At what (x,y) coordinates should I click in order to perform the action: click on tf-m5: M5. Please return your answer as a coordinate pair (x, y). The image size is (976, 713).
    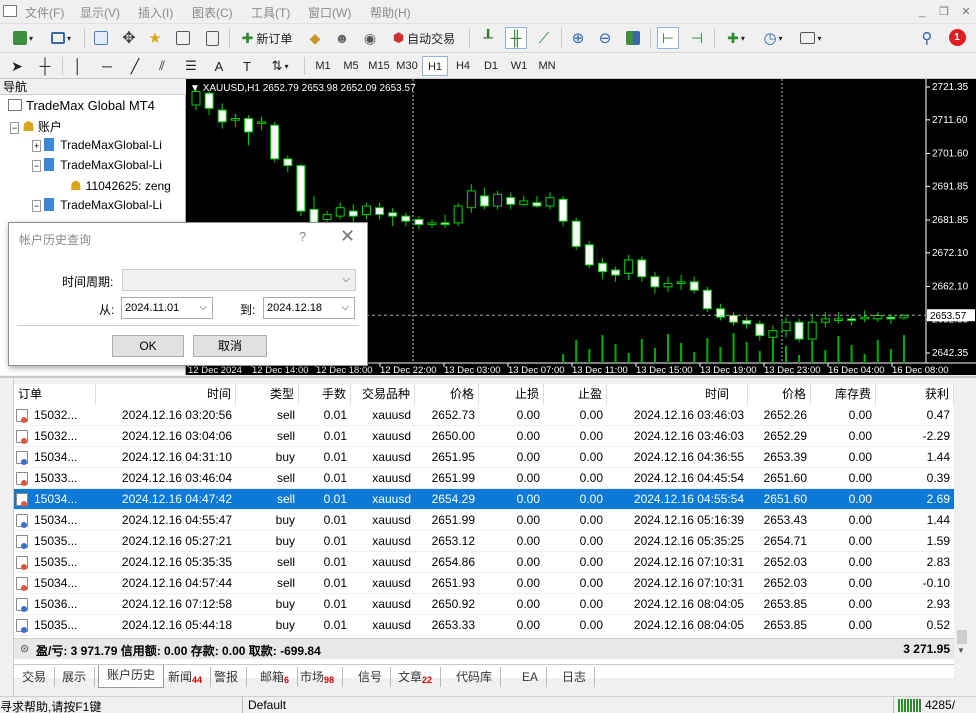
    Looking at the image, I should click on (351, 66).